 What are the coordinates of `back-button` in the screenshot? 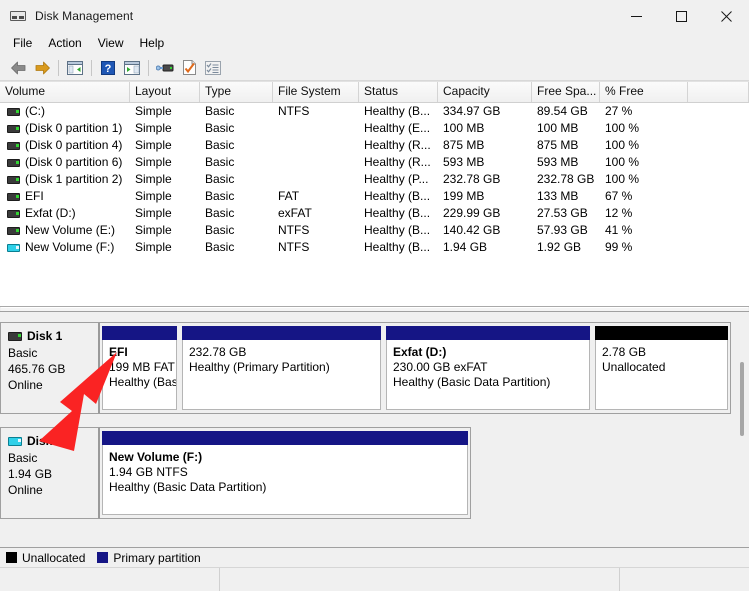 It's located at (18, 68).